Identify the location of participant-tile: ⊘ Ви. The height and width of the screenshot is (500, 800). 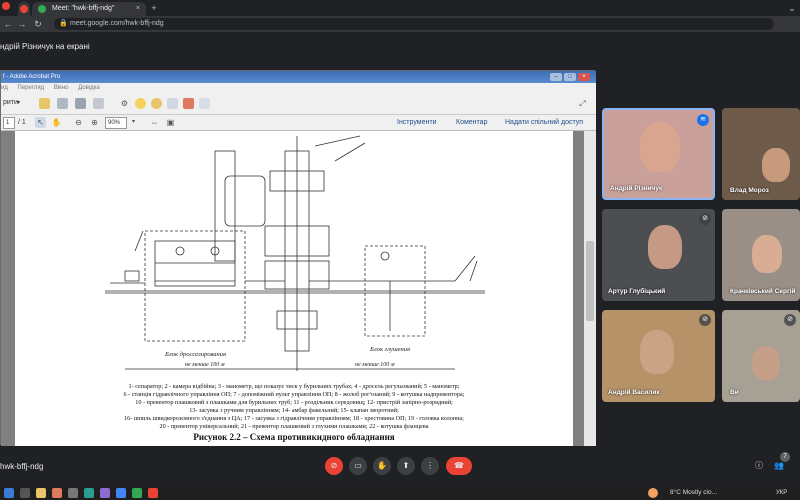
(761, 356).